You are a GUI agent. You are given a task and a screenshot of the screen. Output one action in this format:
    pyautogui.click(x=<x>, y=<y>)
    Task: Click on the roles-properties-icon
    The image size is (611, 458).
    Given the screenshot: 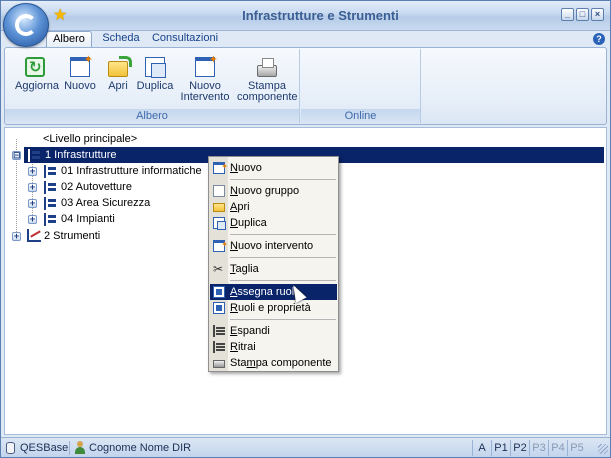 What is the action you would take?
    pyautogui.click(x=219, y=308)
    